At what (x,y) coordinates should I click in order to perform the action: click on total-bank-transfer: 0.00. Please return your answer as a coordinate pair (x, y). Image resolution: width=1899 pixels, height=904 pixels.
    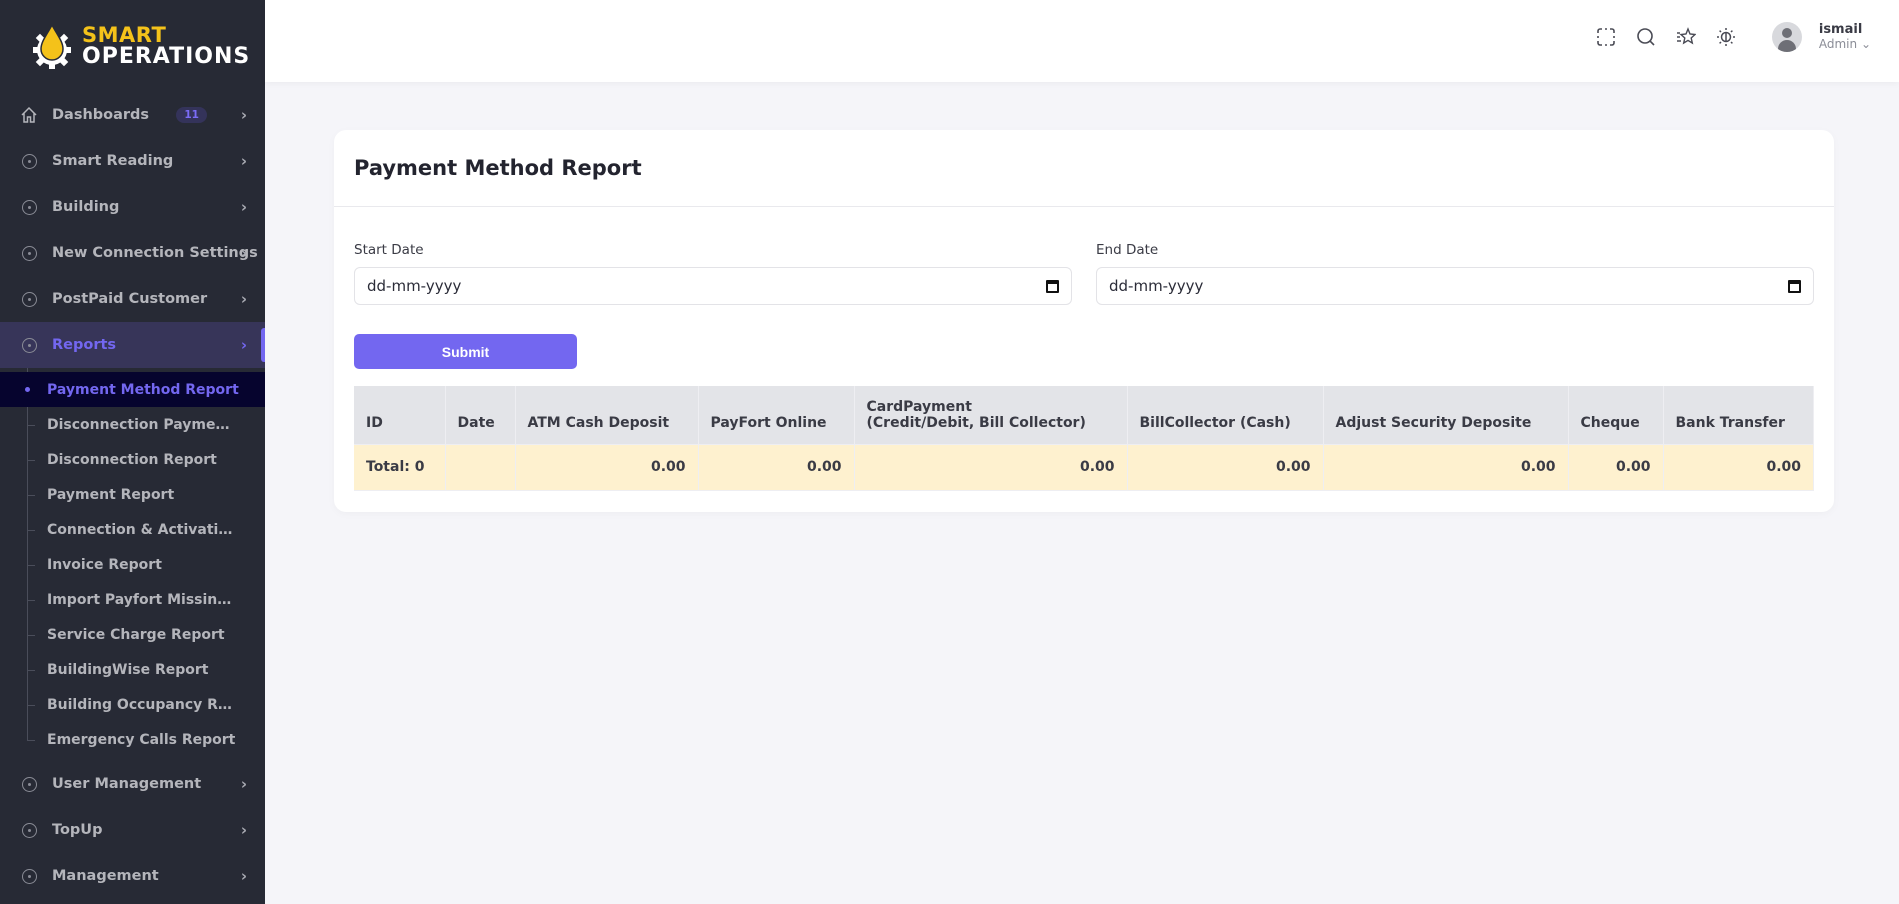
    Looking at the image, I should click on (1738, 467).